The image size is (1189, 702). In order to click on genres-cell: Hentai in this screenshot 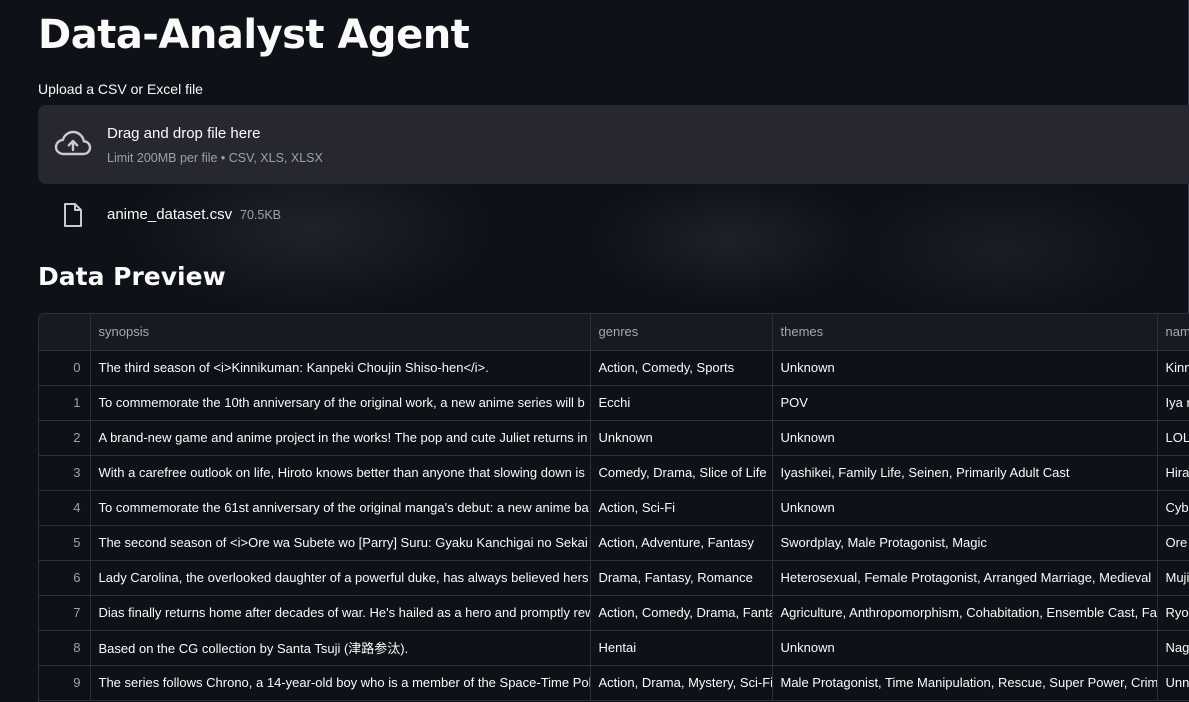, I will do `click(681, 648)`.